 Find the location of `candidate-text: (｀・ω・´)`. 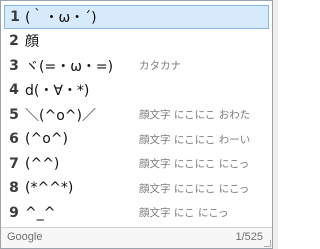

candidate-text: (｀・ω・´) is located at coordinates (61, 18).